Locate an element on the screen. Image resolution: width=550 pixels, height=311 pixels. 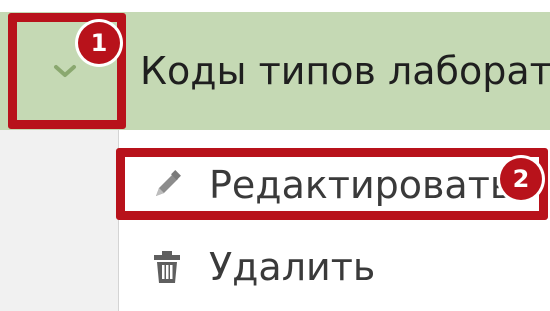
row-title: Коды типов лаборат is located at coordinates (345, 71).